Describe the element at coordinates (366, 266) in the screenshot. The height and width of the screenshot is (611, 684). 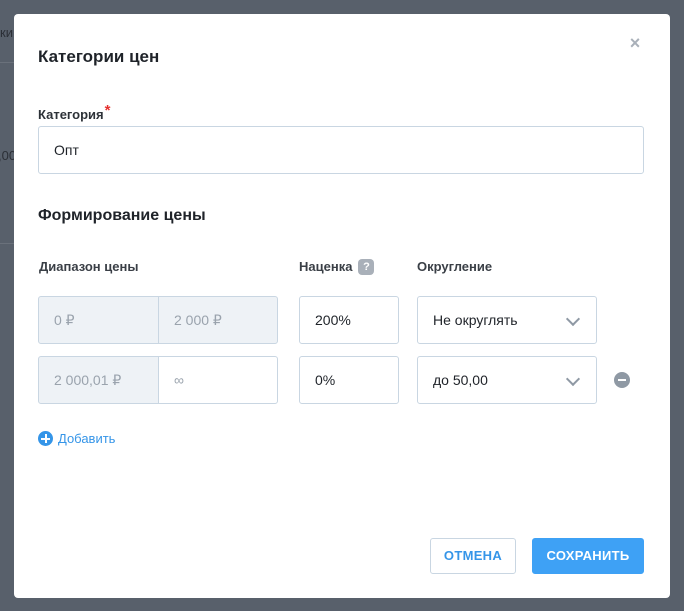
I see `help-icon: ?` at that location.